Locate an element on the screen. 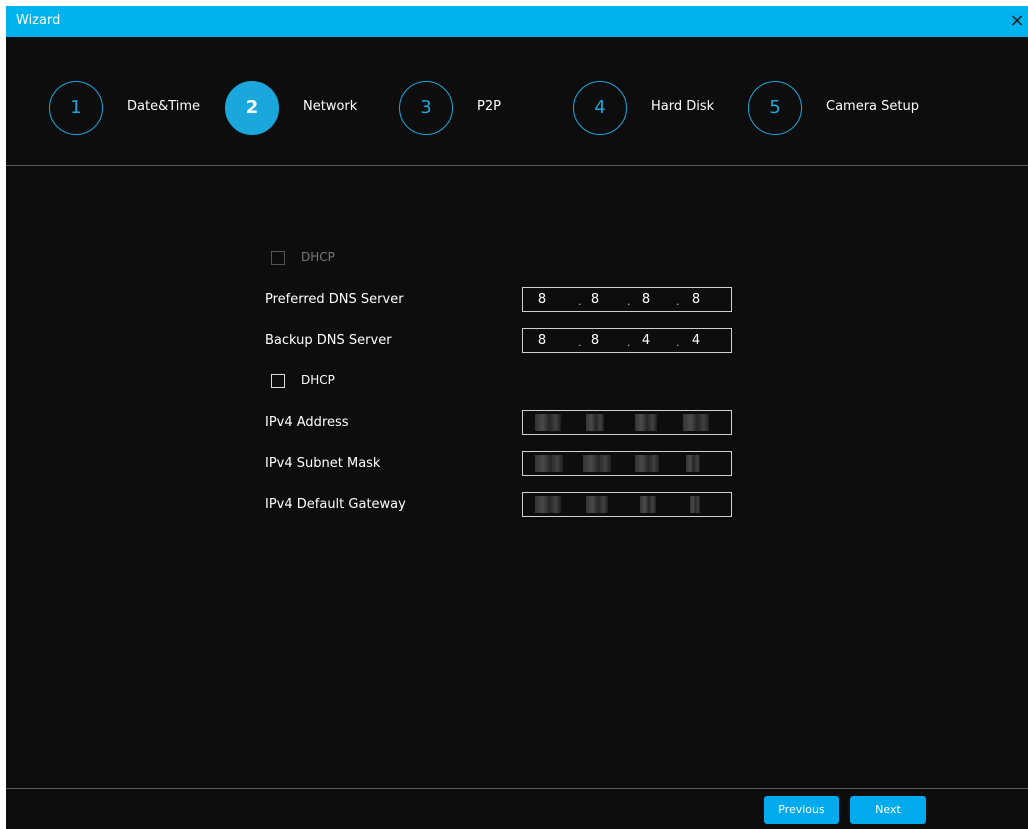  step-number: 5 is located at coordinates (775, 108).